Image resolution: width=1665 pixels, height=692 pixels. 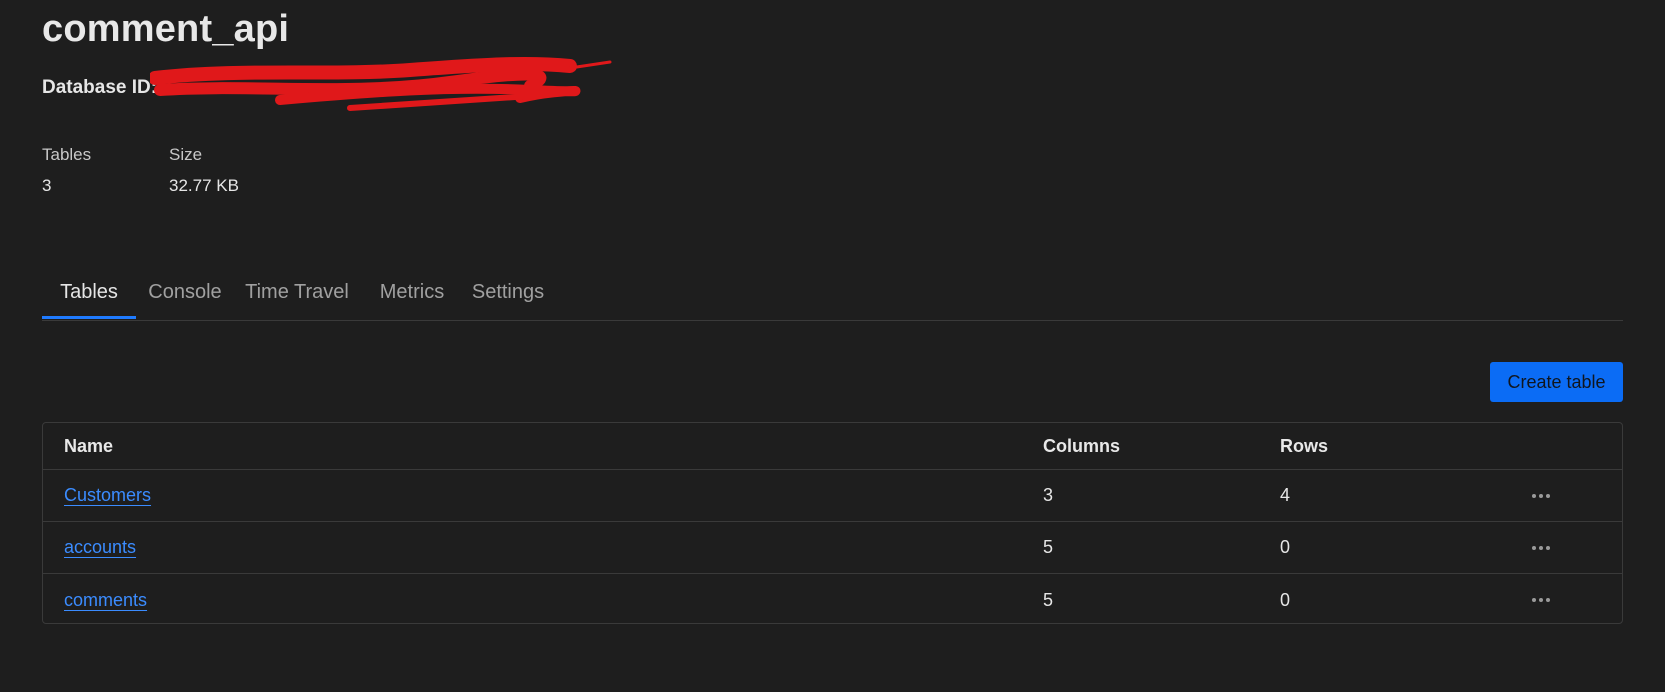 What do you see at coordinates (89, 292) in the screenshot?
I see `tab-tables: Tables` at bounding box center [89, 292].